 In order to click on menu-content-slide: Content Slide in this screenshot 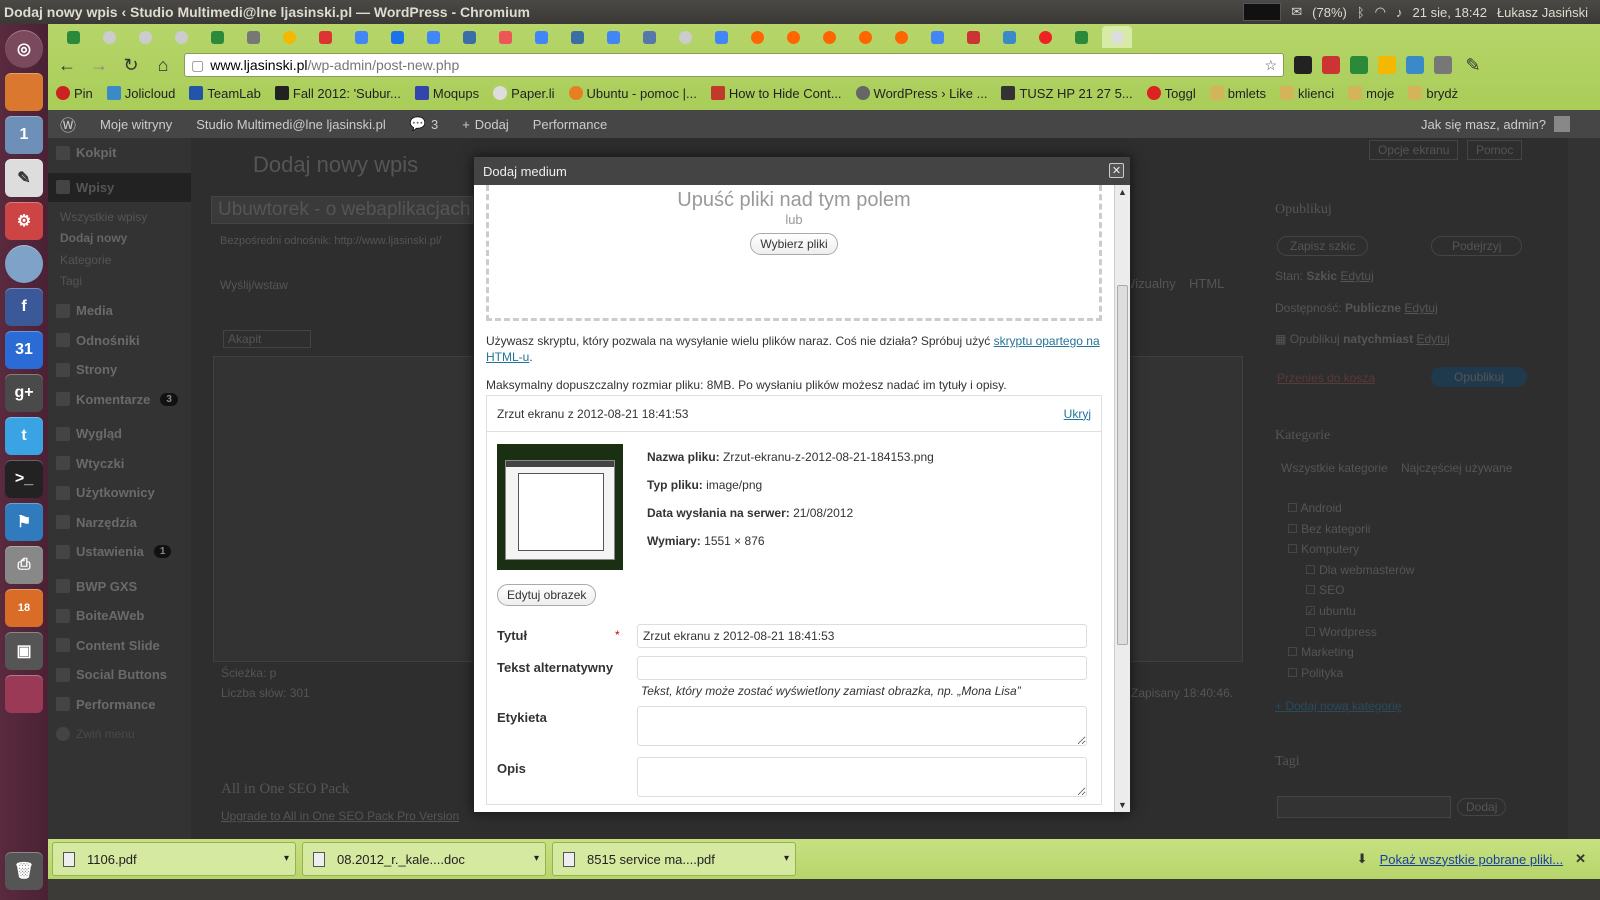, I will do `click(119, 646)`.